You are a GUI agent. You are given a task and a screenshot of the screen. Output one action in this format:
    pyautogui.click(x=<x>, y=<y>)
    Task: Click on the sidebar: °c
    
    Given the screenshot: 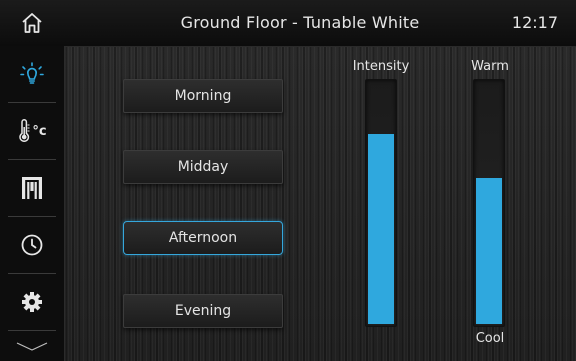 What is the action you would take?
    pyautogui.click(x=32, y=203)
    